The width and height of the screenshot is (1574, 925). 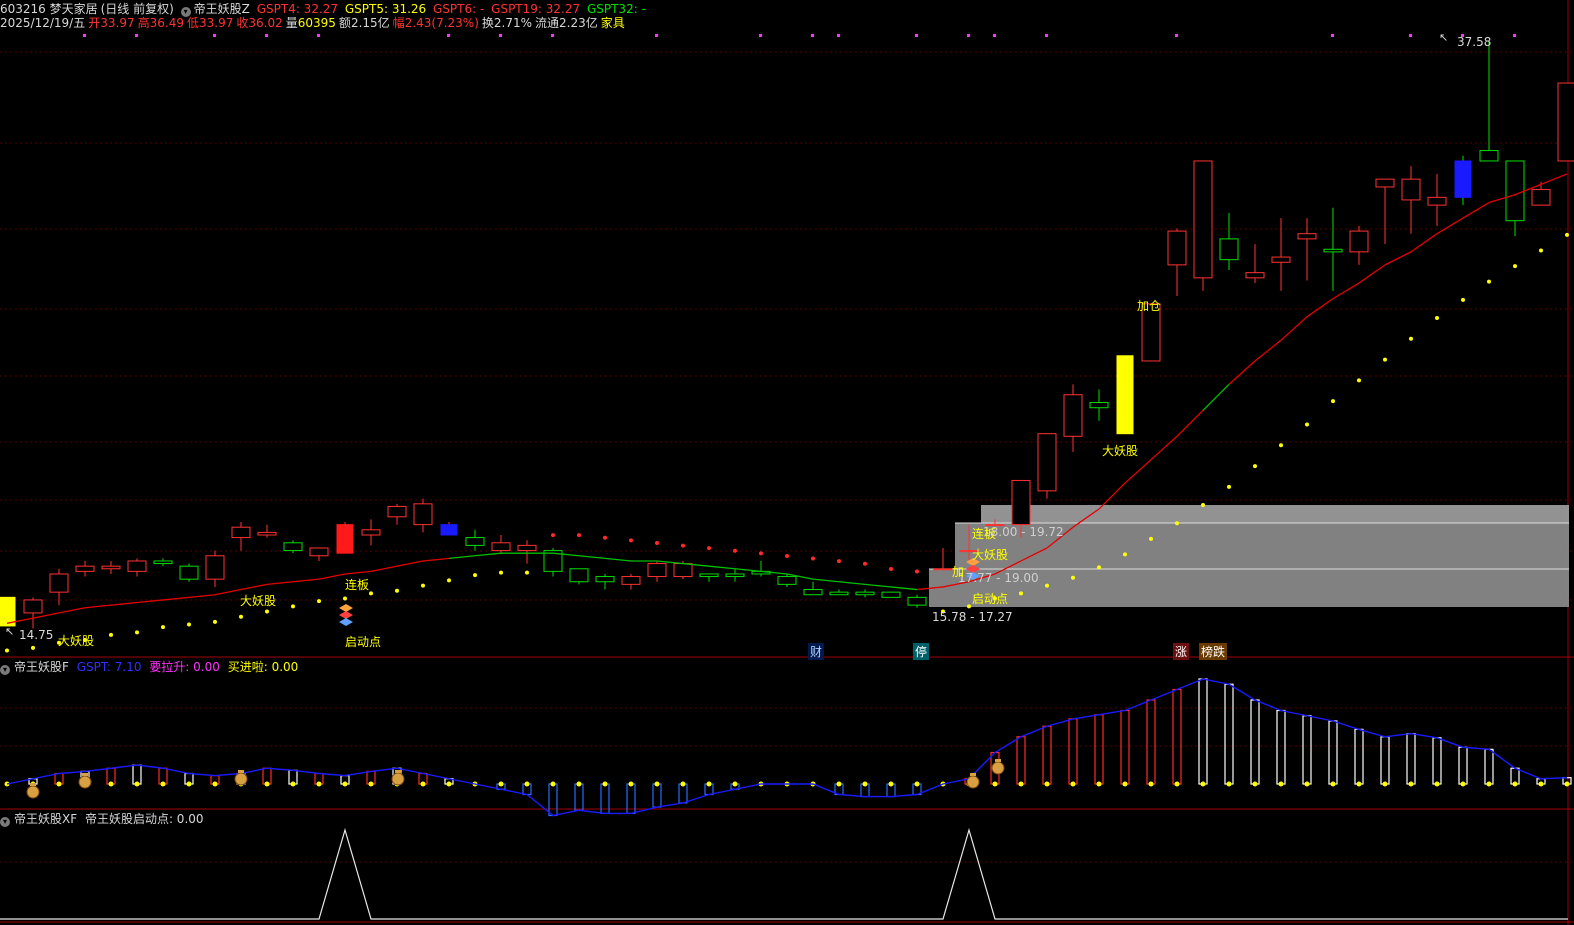 What do you see at coordinates (36, 635) in the screenshot?
I see `low-price-label: 14.75` at bounding box center [36, 635].